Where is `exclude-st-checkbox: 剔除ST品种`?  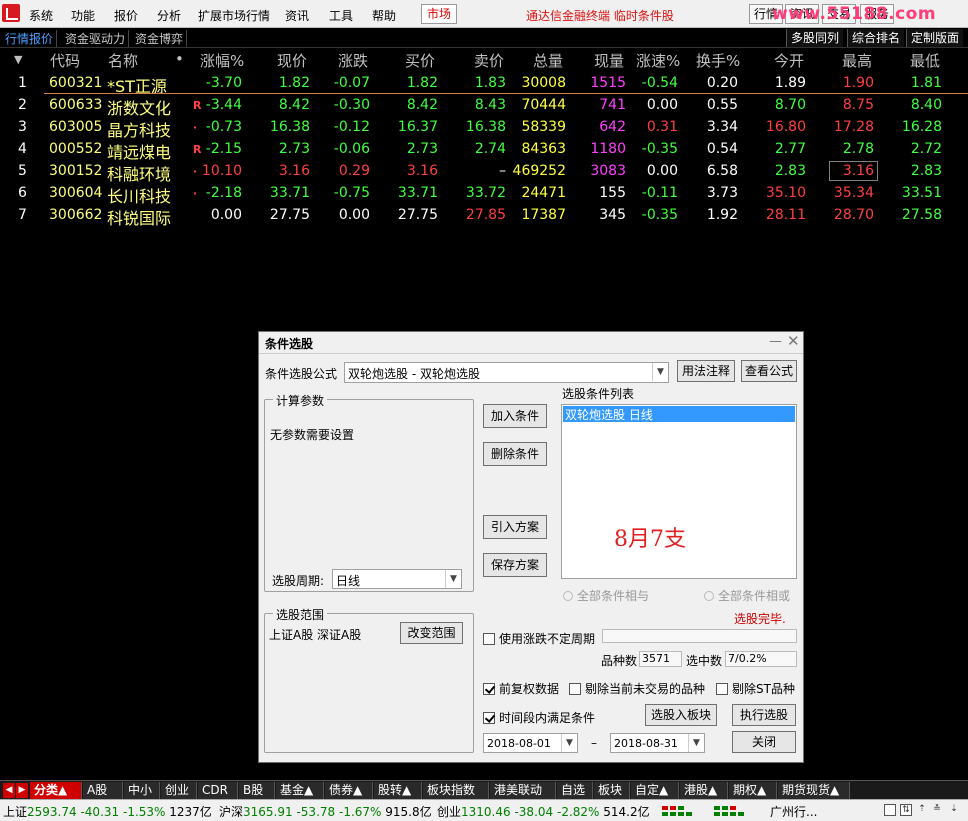 exclude-st-checkbox: 剔除ST品种 is located at coordinates (755, 688).